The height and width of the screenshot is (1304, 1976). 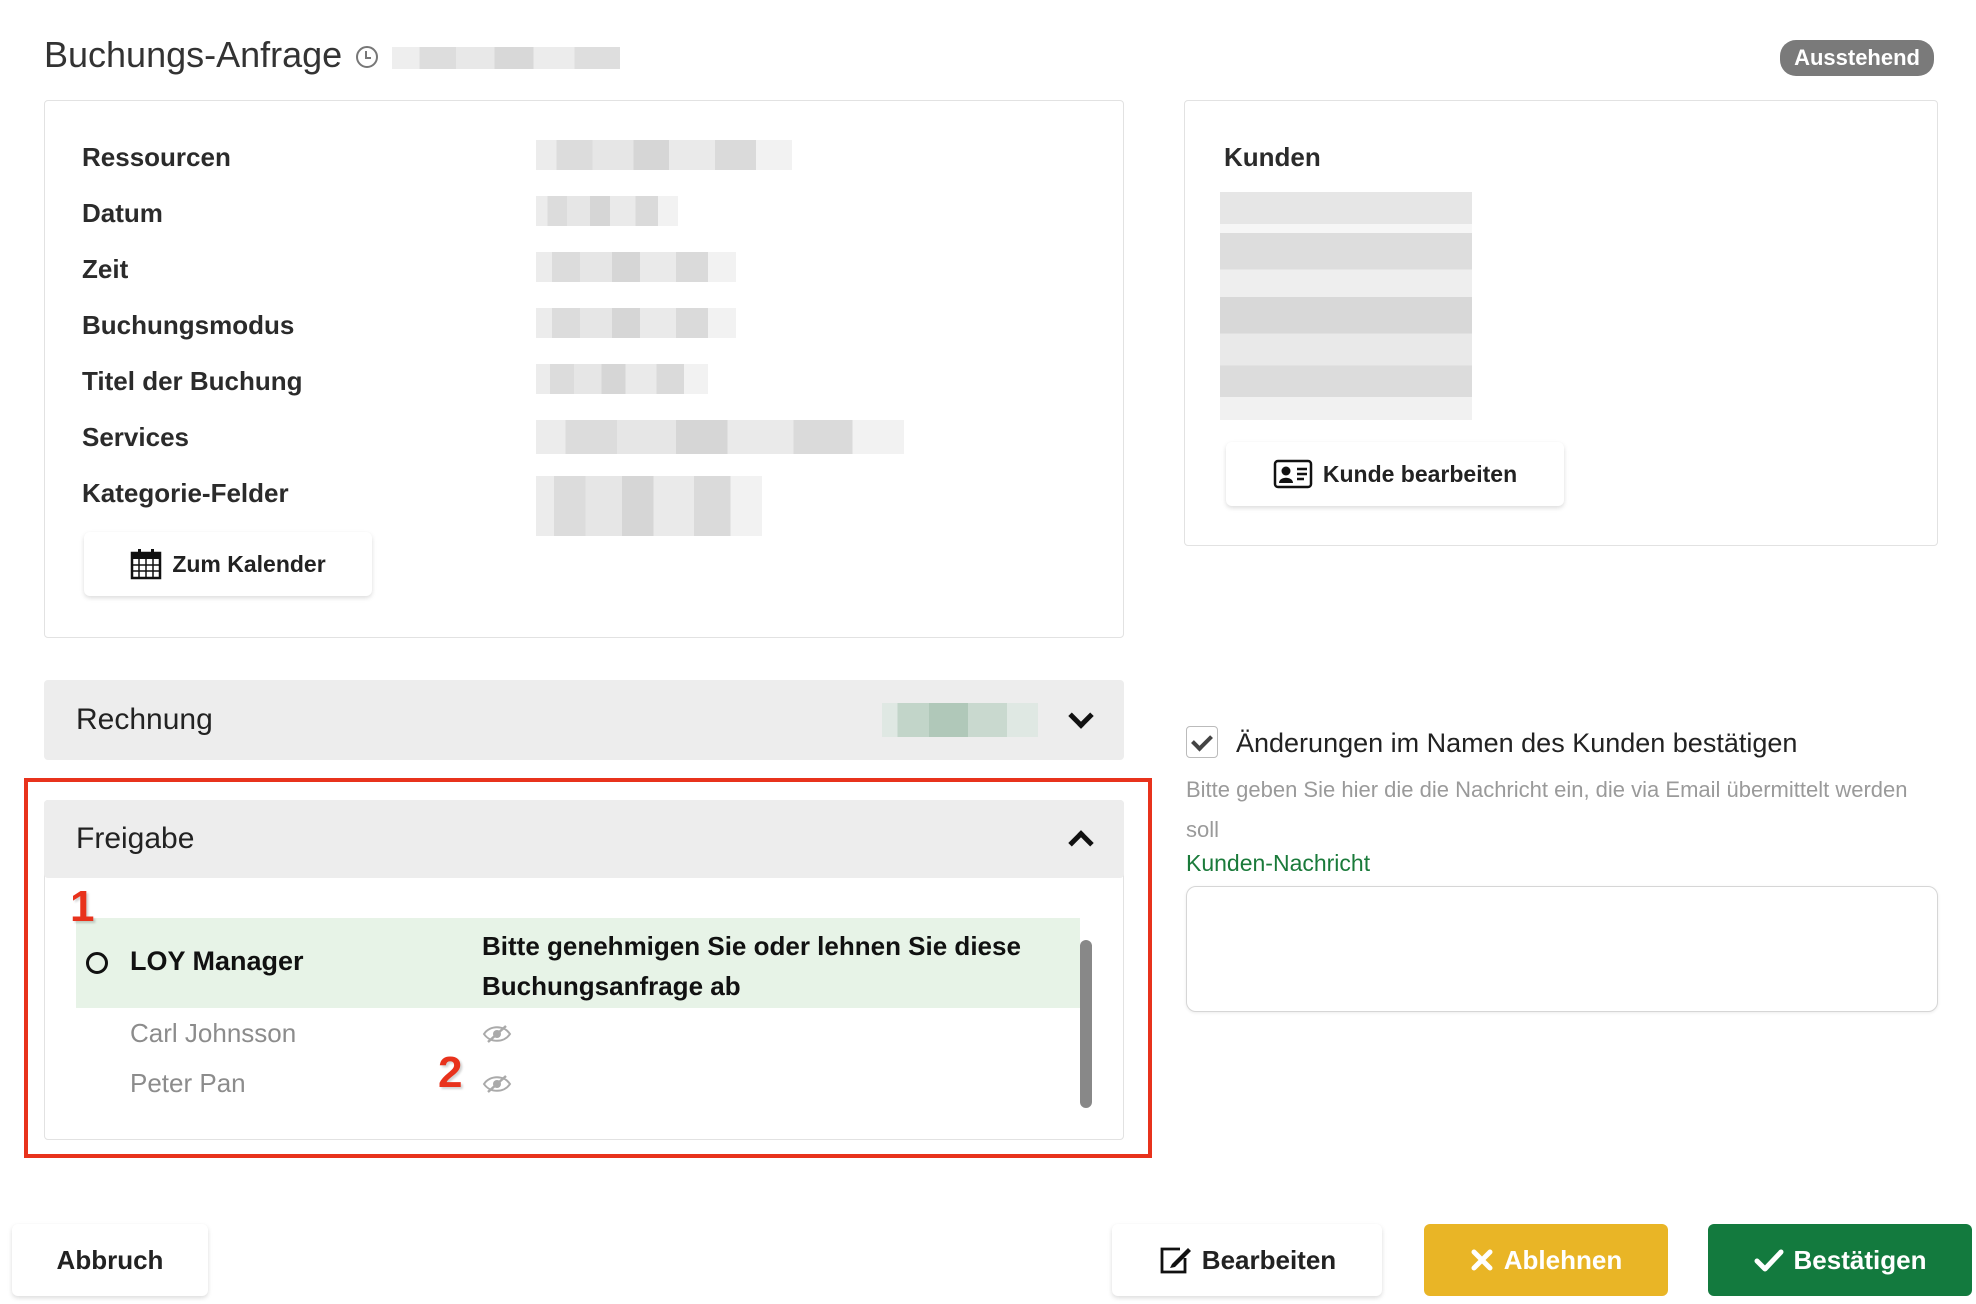 What do you see at coordinates (960, 720) in the screenshot?
I see `redacted-invoice-amount` at bounding box center [960, 720].